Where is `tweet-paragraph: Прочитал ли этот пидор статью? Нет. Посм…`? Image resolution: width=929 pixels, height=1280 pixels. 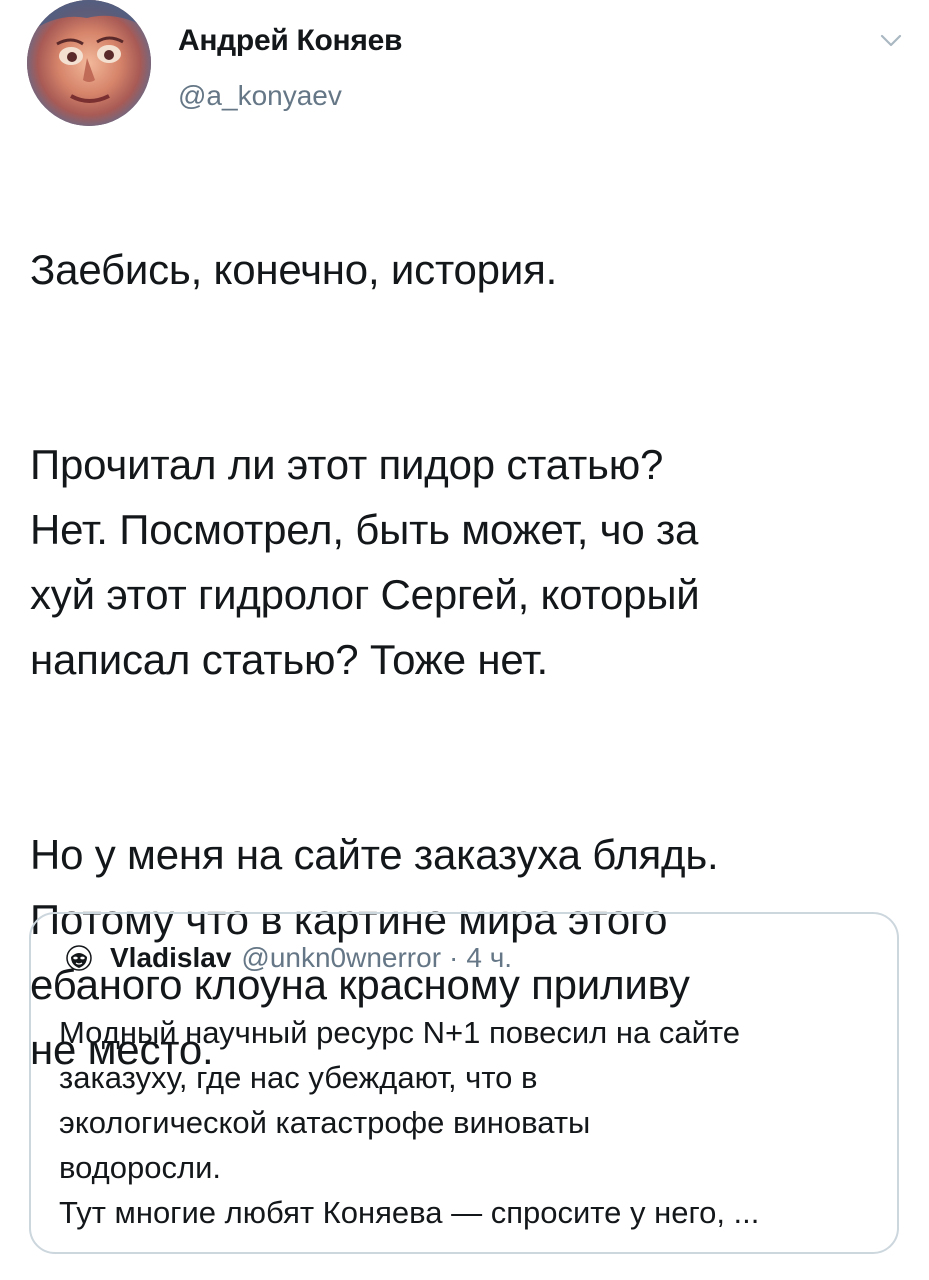
tweet-paragraph: Прочитал ли этот пидор статью? Нет. Посм… is located at coordinates (365, 562).